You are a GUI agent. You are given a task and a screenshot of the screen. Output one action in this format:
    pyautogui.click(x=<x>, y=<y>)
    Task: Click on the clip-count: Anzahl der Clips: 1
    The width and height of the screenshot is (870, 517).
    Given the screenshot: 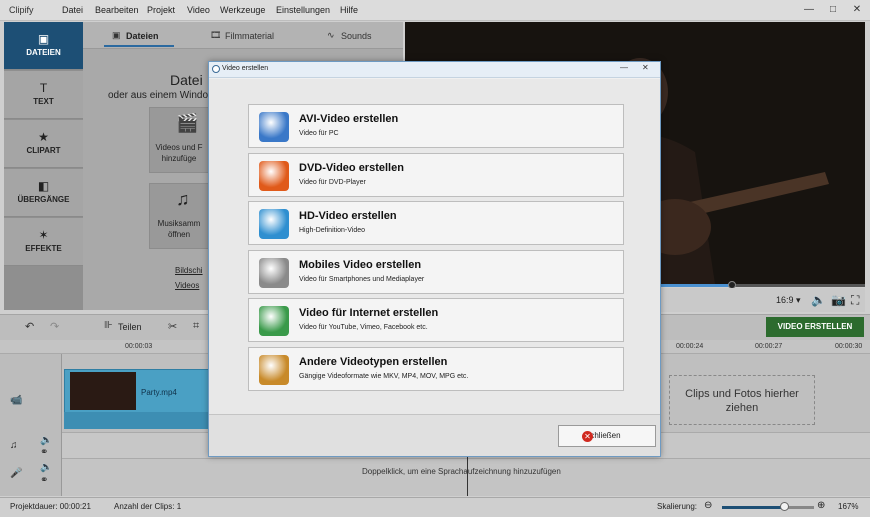 What is the action you would take?
    pyautogui.click(x=148, y=506)
    